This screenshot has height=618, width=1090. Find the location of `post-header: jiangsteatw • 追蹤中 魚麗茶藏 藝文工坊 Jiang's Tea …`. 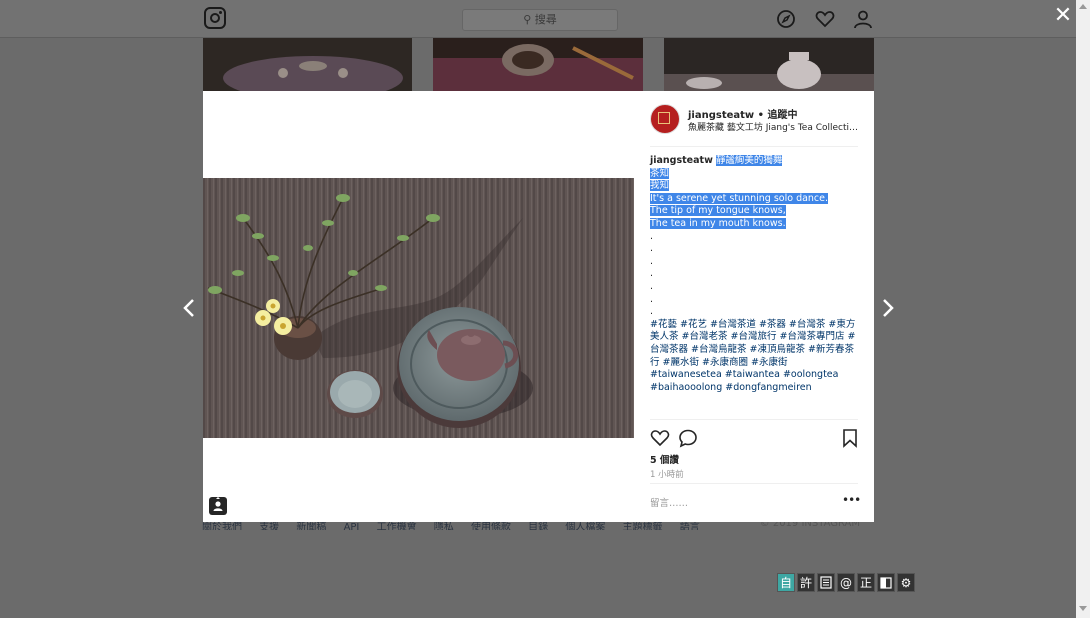

post-header: jiangsteatw • 追蹤中 魚麗茶藏 藝文工坊 Jiang's Tea … is located at coordinates (755, 124).